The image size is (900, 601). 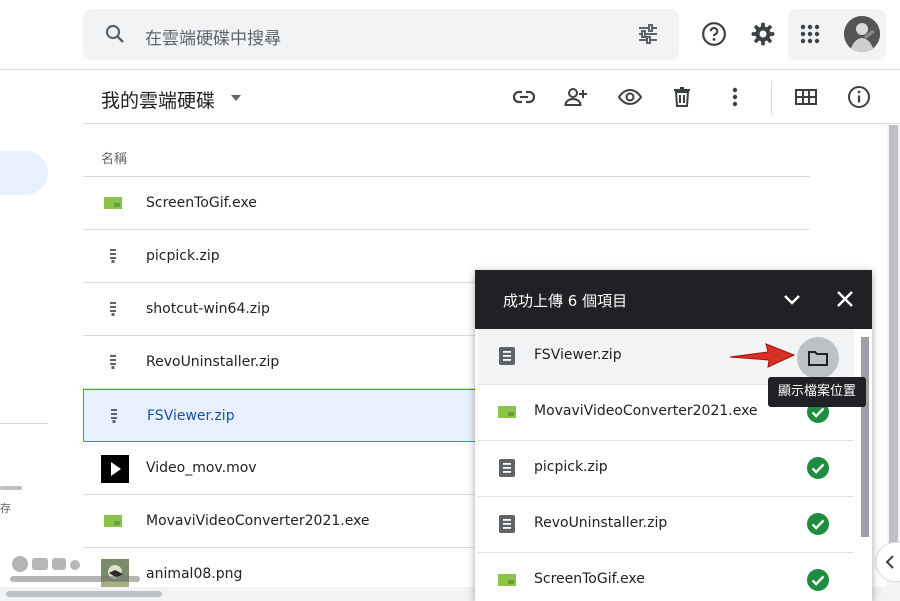 What do you see at coordinates (524, 97) in the screenshot?
I see `link-icon` at bounding box center [524, 97].